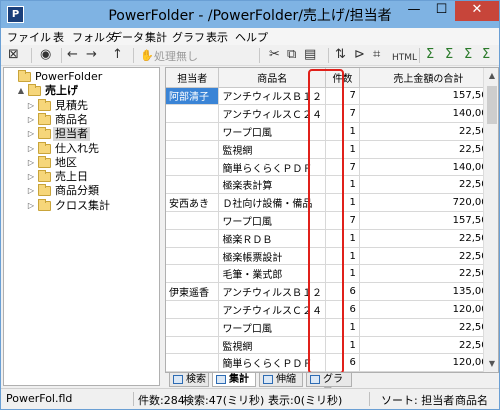 The height and width of the screenshot is (410, 500). What do you see at coordinates (492, 105) in the screenshot?
I see `scroll-thumb` at bounding box center [492, 105].